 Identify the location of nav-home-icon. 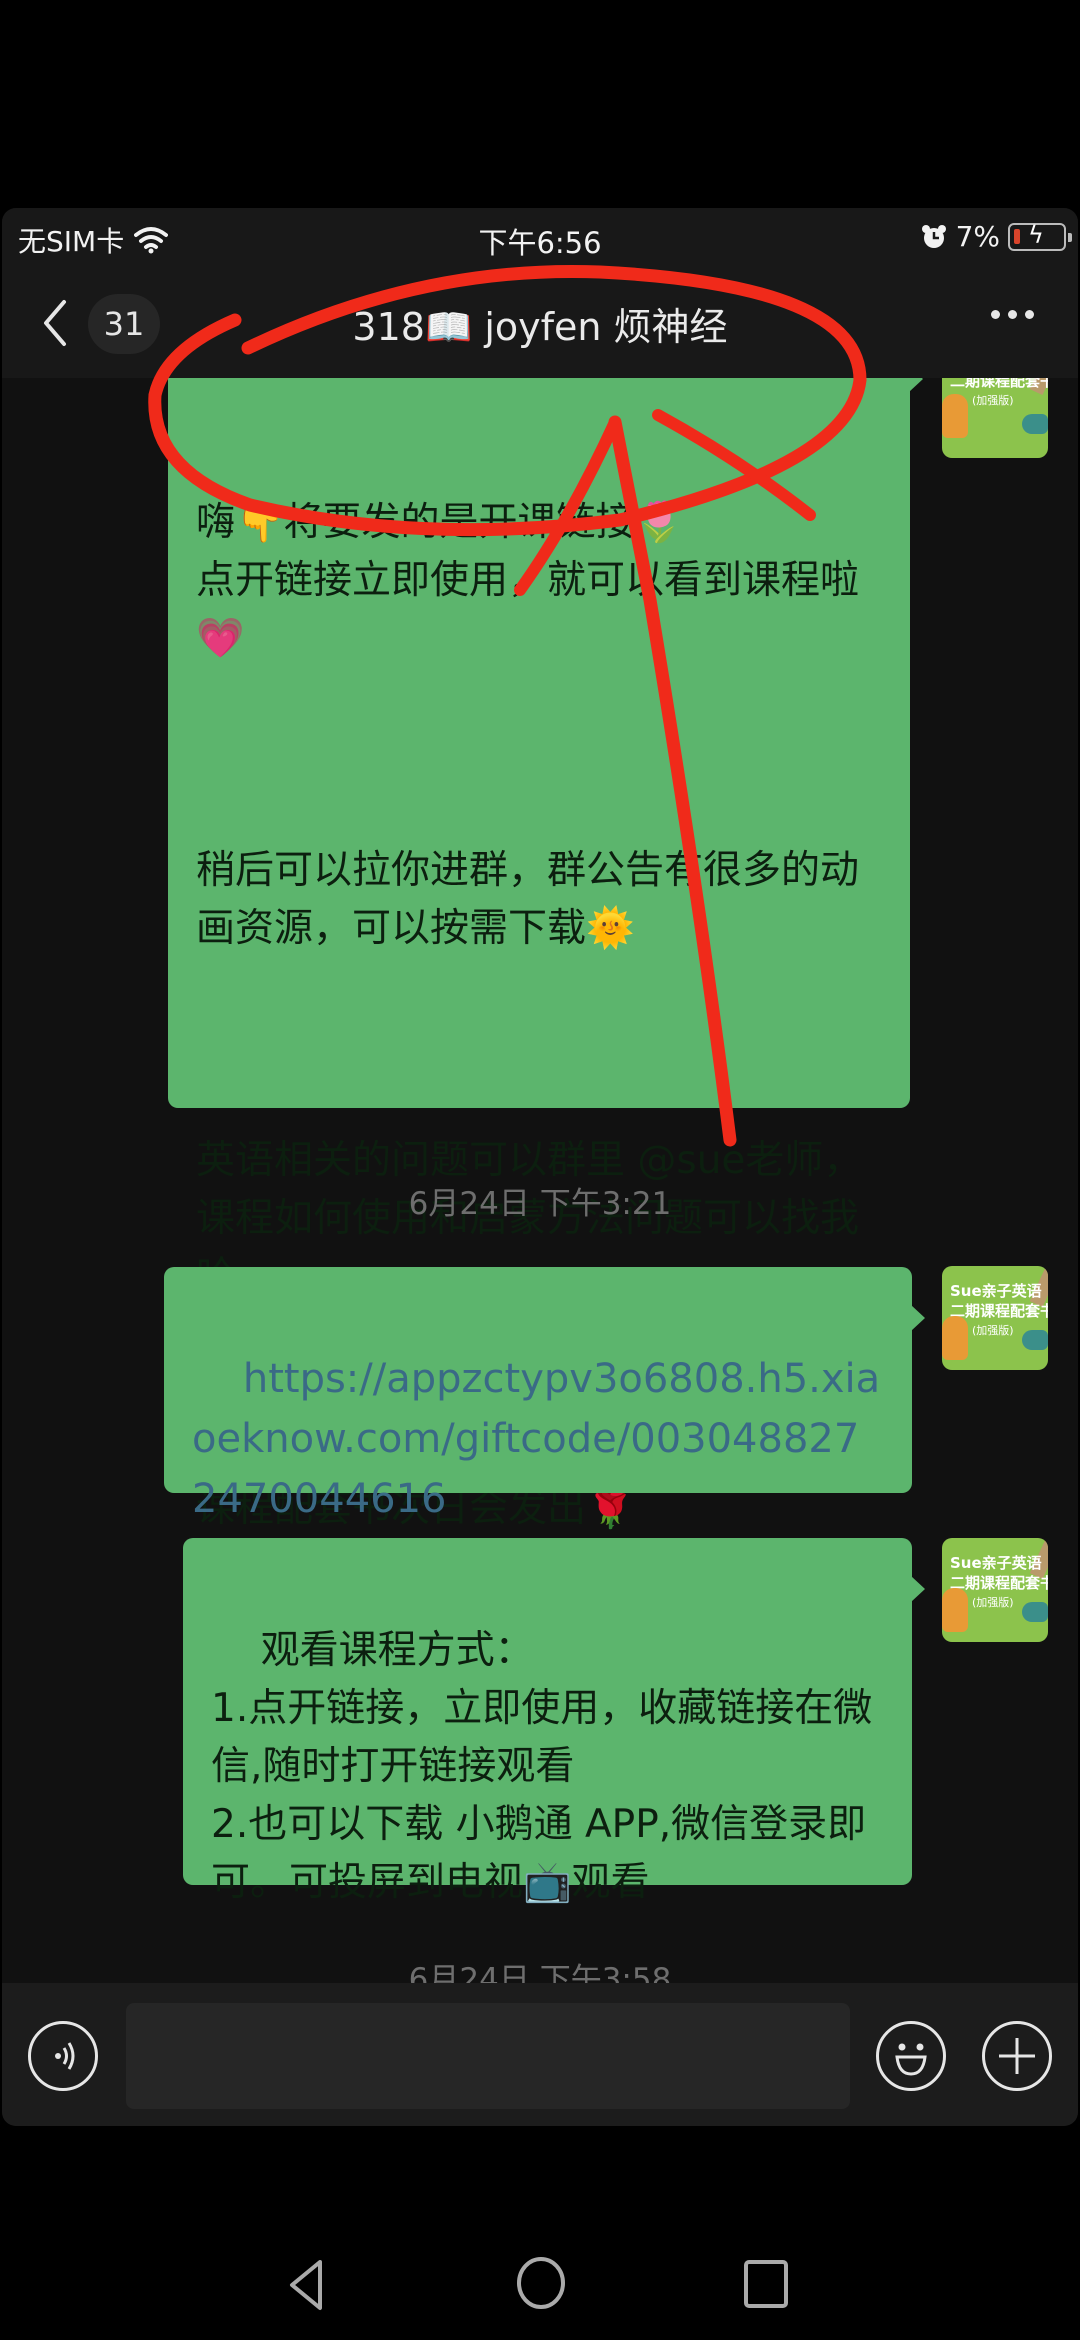
(541, 2283).